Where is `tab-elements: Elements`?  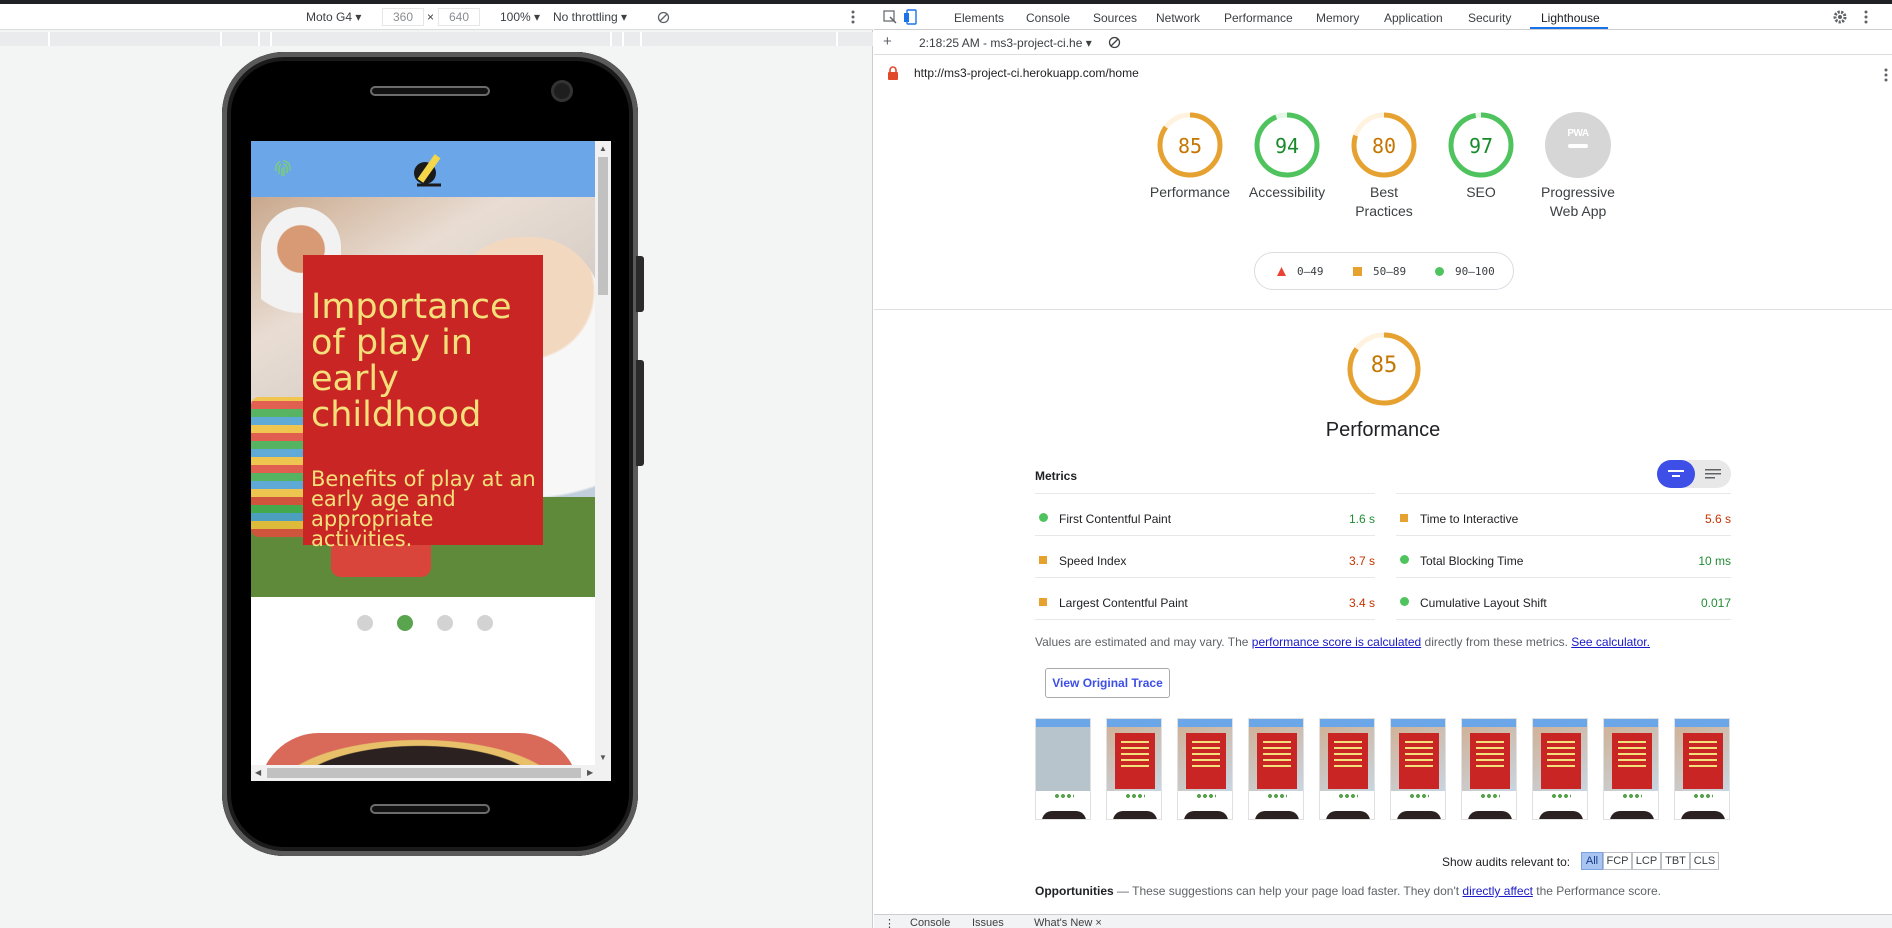
tab-elements: Elements is located at coordinates (979, 18).